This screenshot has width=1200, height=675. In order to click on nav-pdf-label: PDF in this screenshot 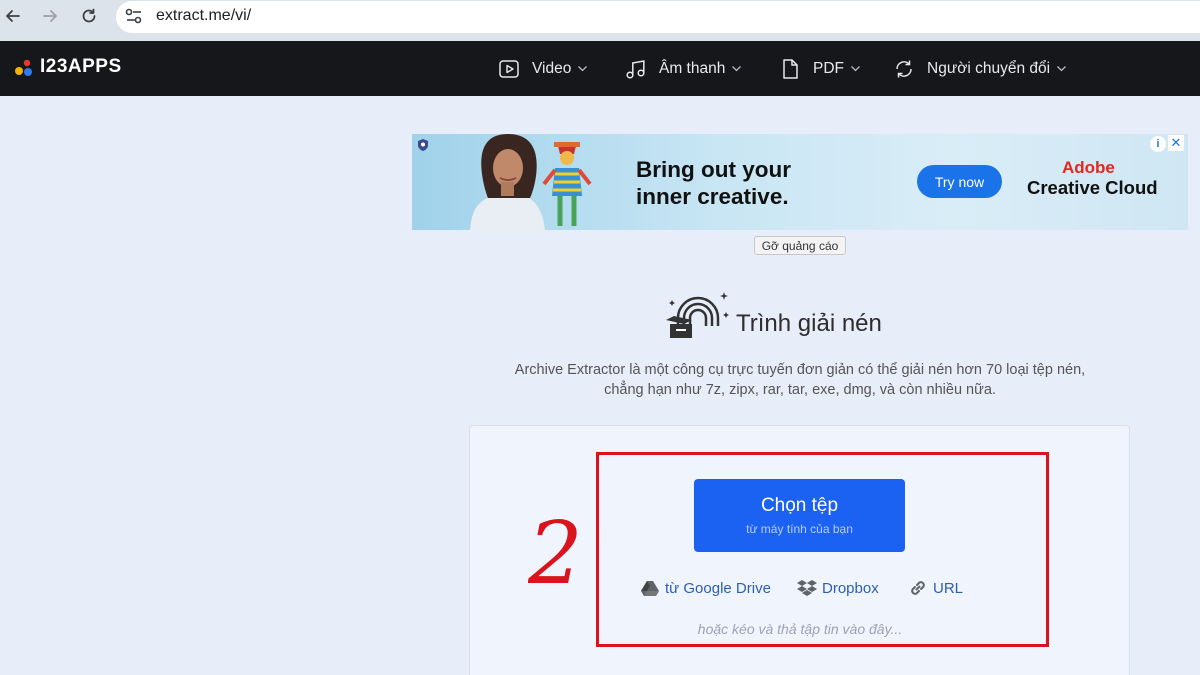, I will do `click(828, 68)`.